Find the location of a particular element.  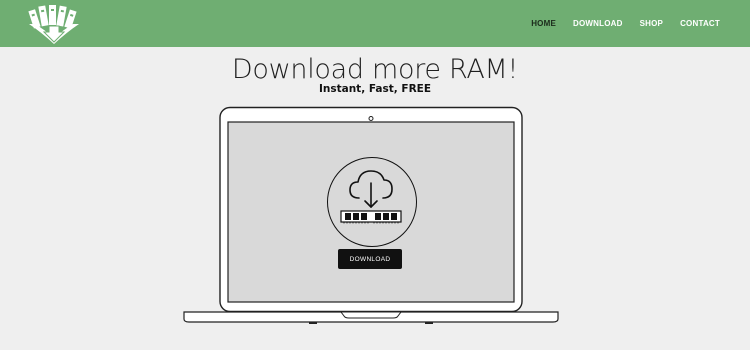

nav-shop: SHOP is located at coordinates (651, 23).